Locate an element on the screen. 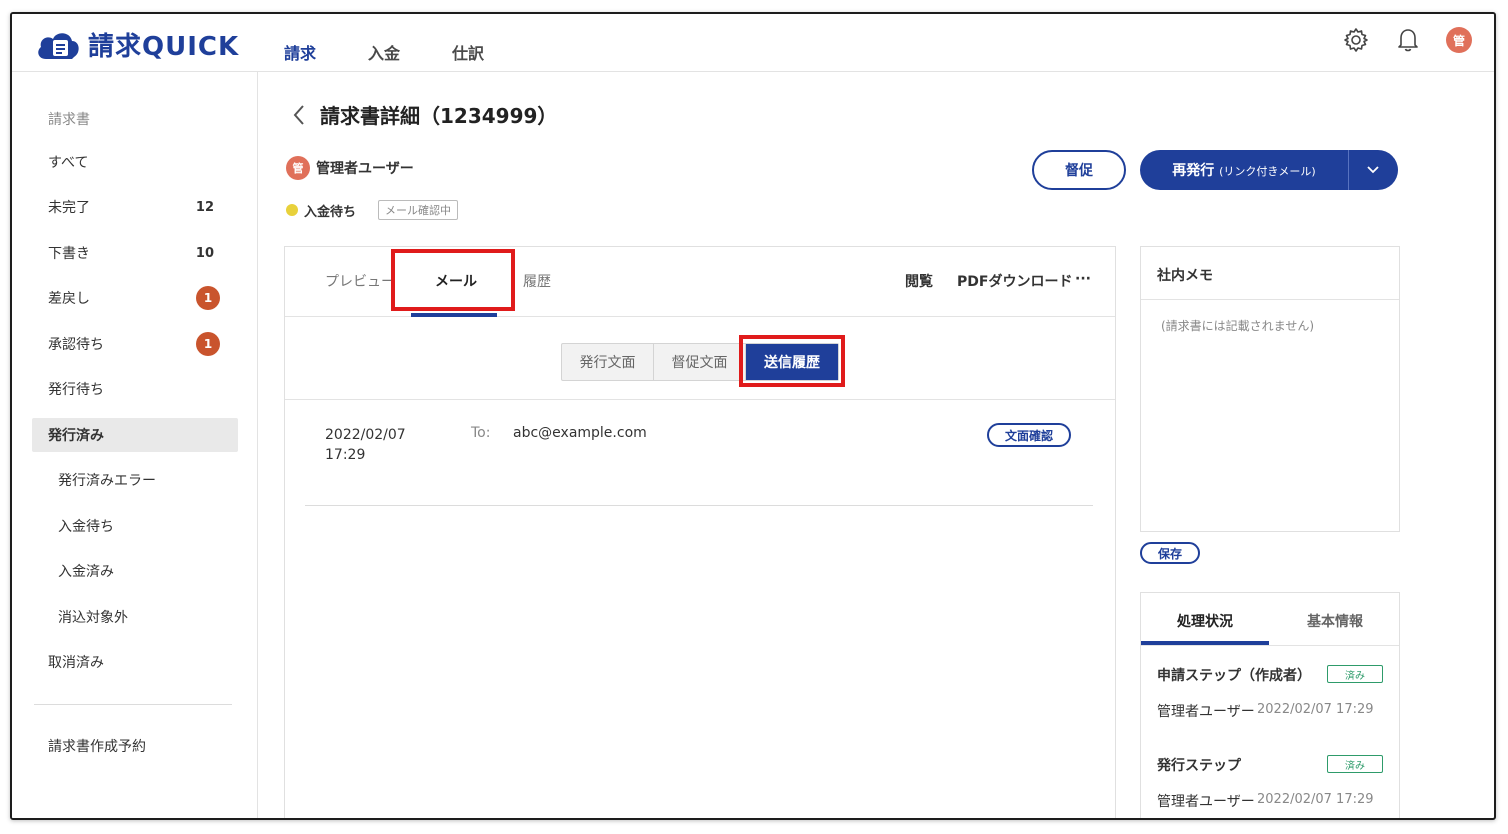  page-header: 請求書詳細（1234999） is located at coordinates (422, 114).